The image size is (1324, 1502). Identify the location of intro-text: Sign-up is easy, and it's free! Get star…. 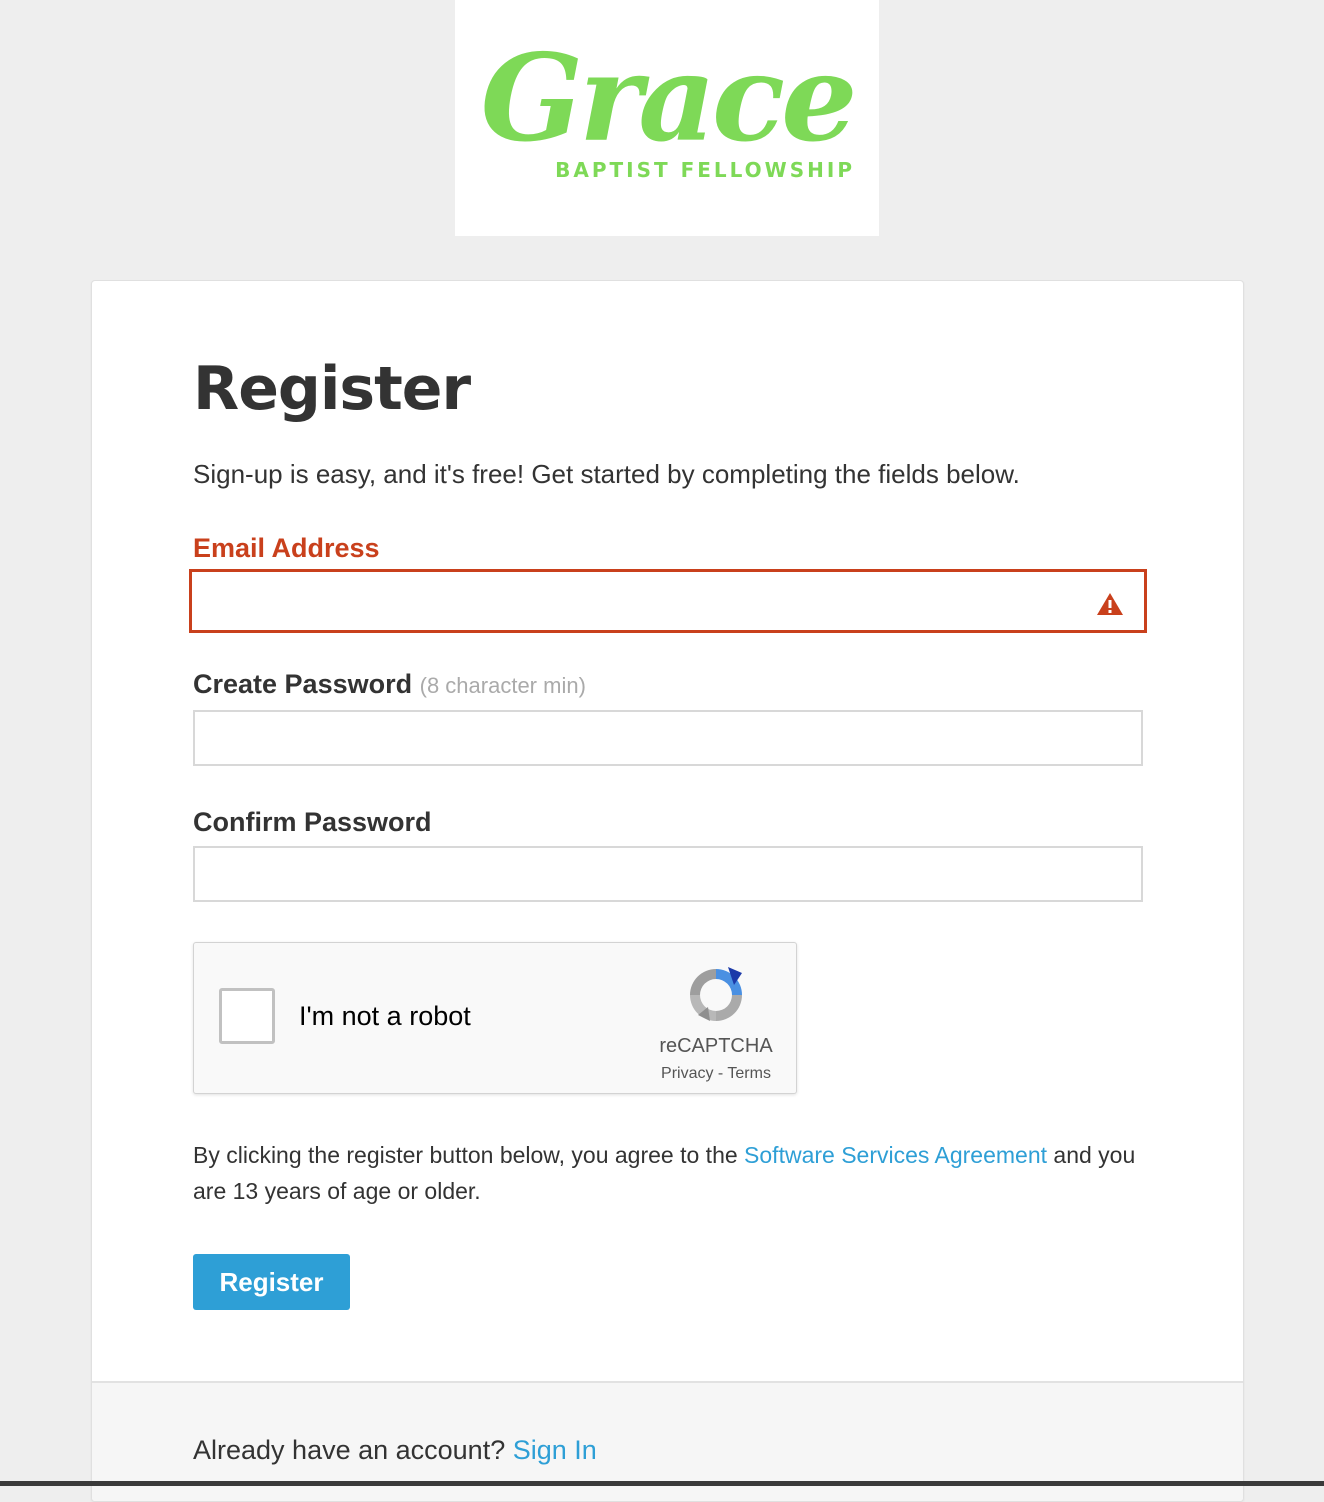
(606, 474).